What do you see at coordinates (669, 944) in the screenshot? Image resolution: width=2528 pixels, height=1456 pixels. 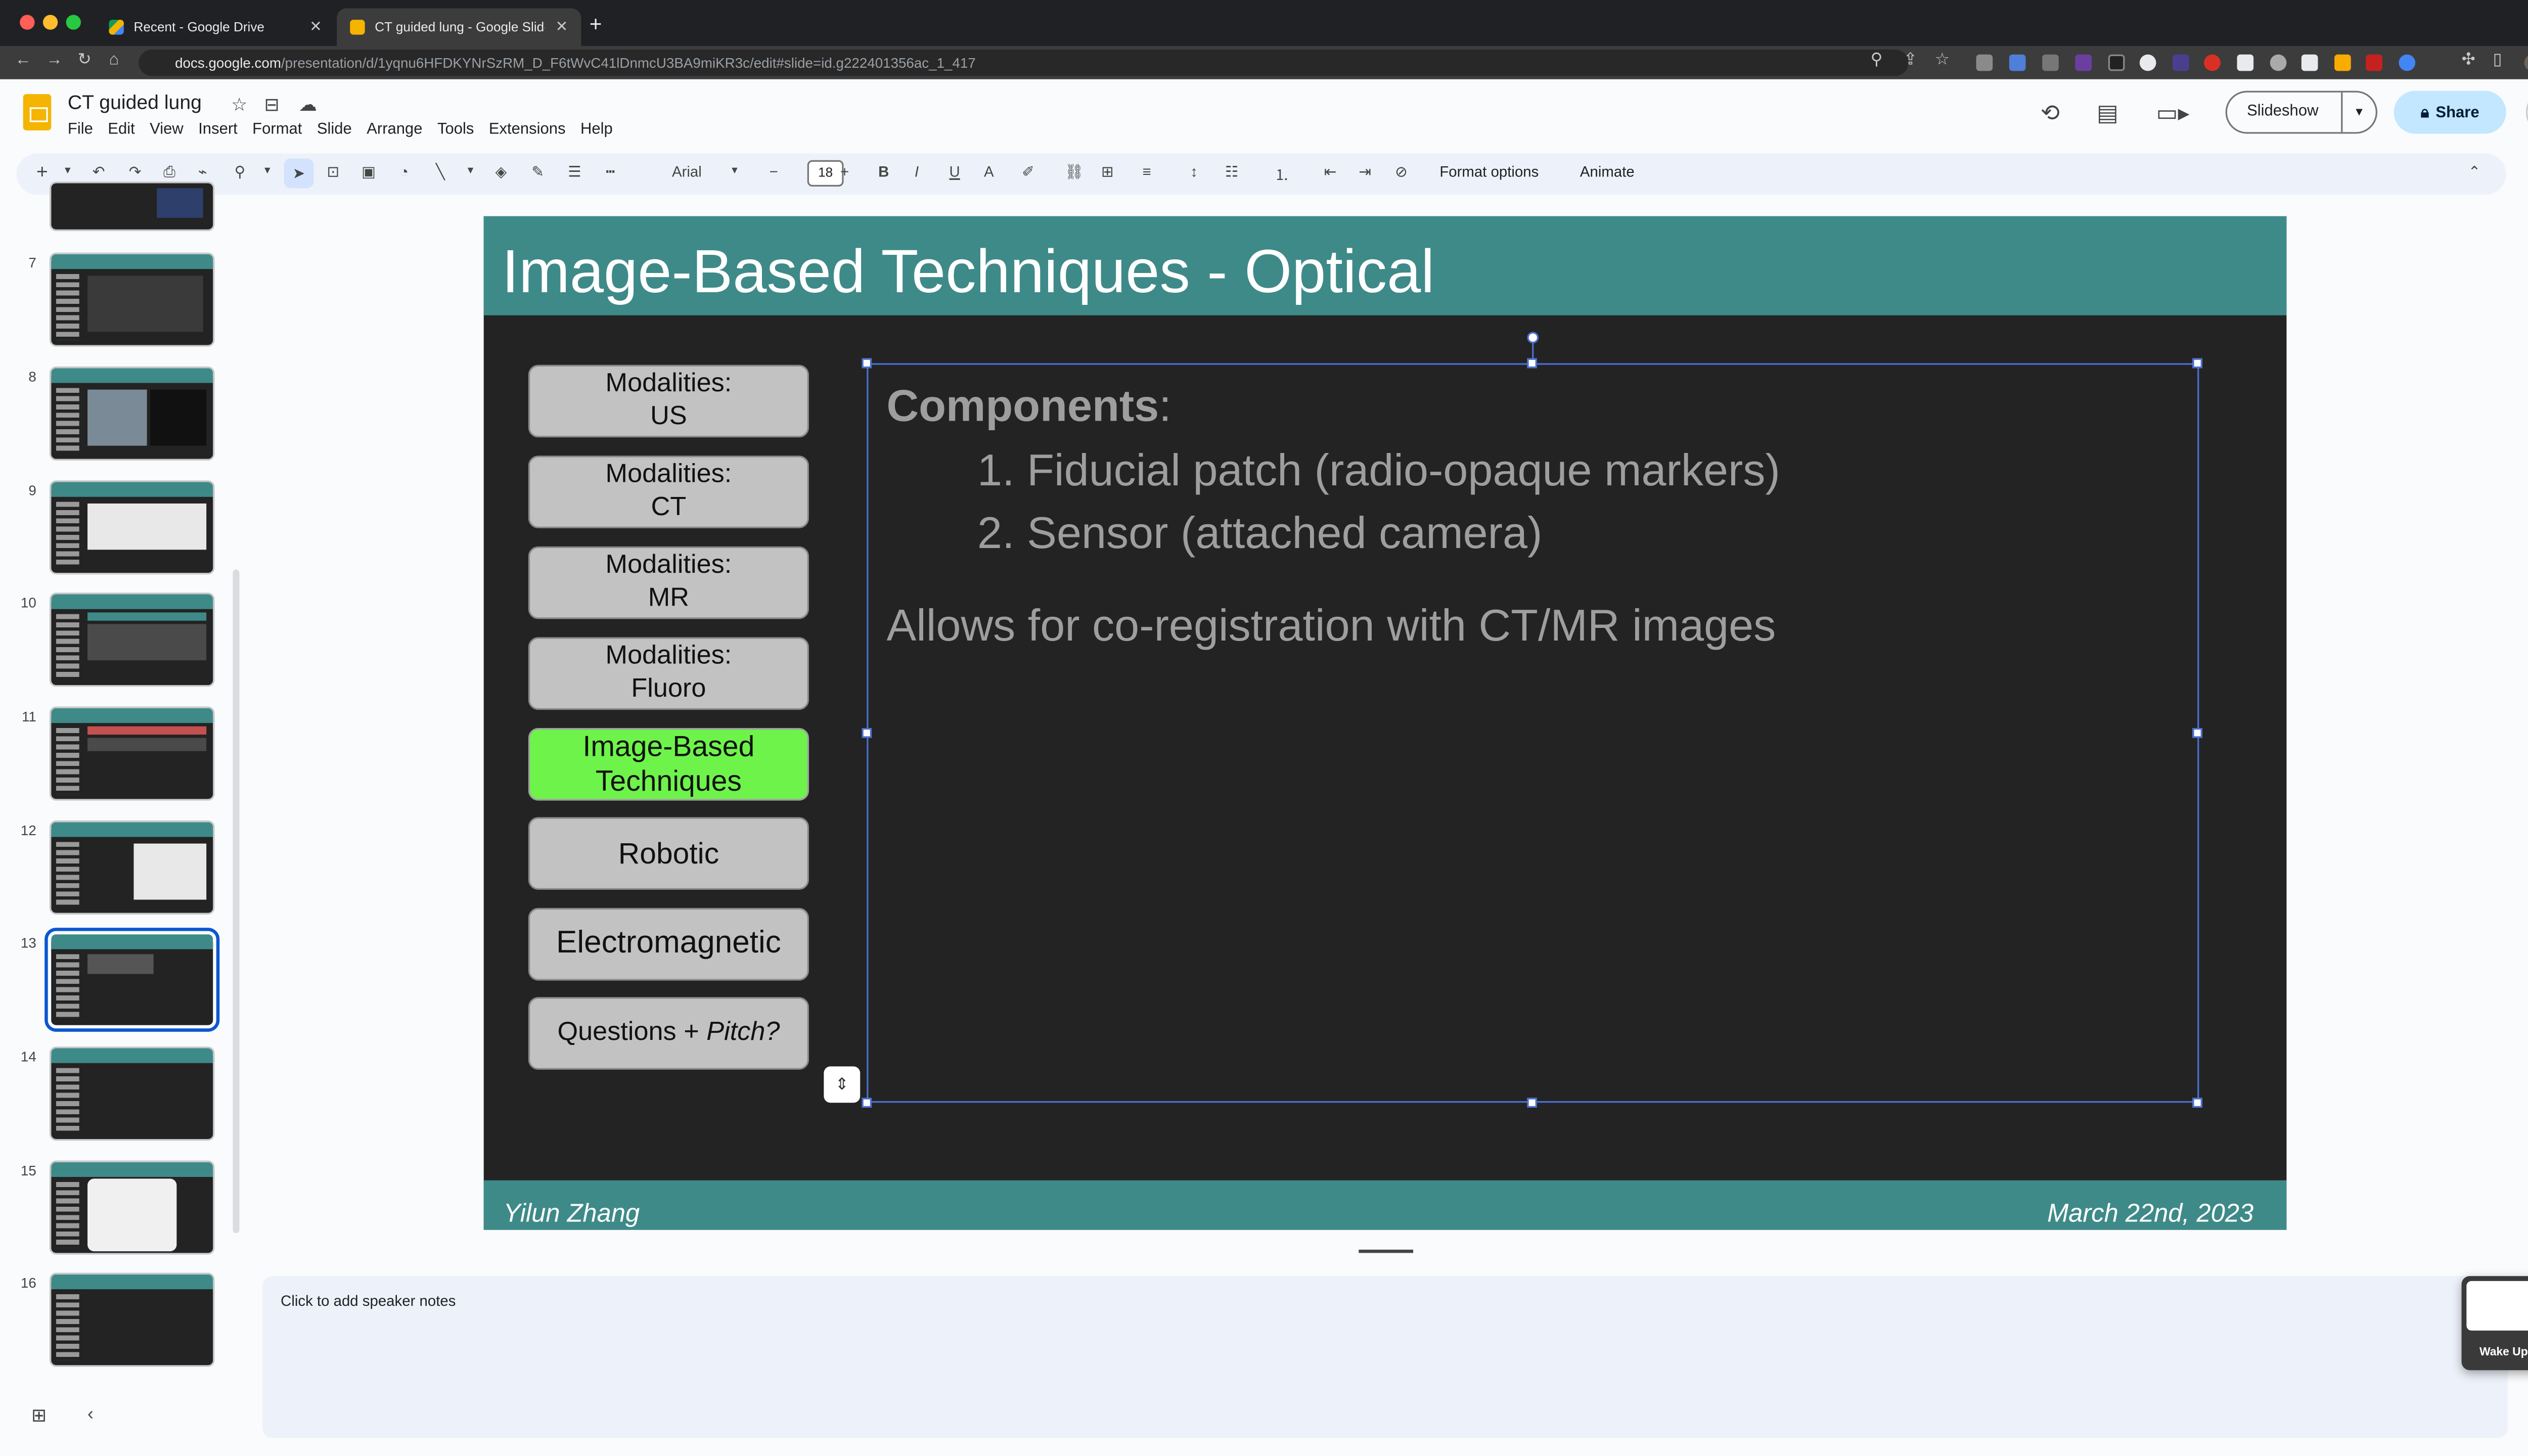 I see `nav-box-electromagnetic: Electromagnetic` at bounding box center [669, 944].